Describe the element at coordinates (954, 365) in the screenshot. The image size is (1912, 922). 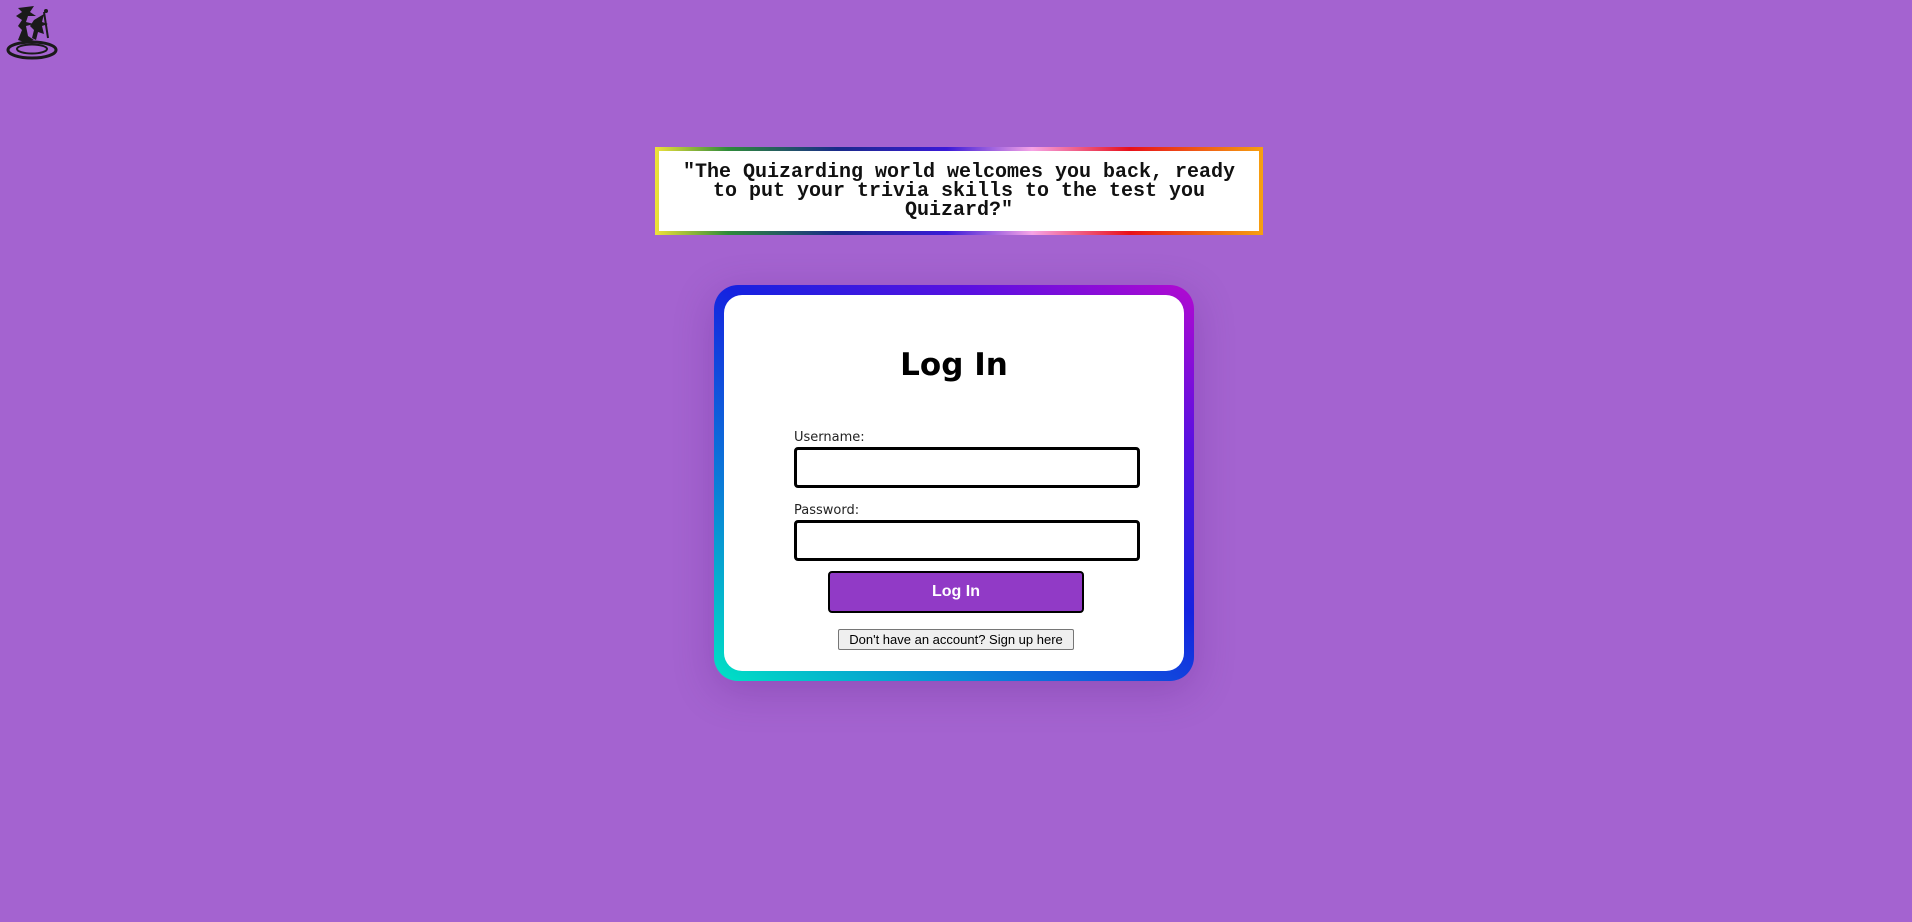
I see `login-title: Log In` at that location.